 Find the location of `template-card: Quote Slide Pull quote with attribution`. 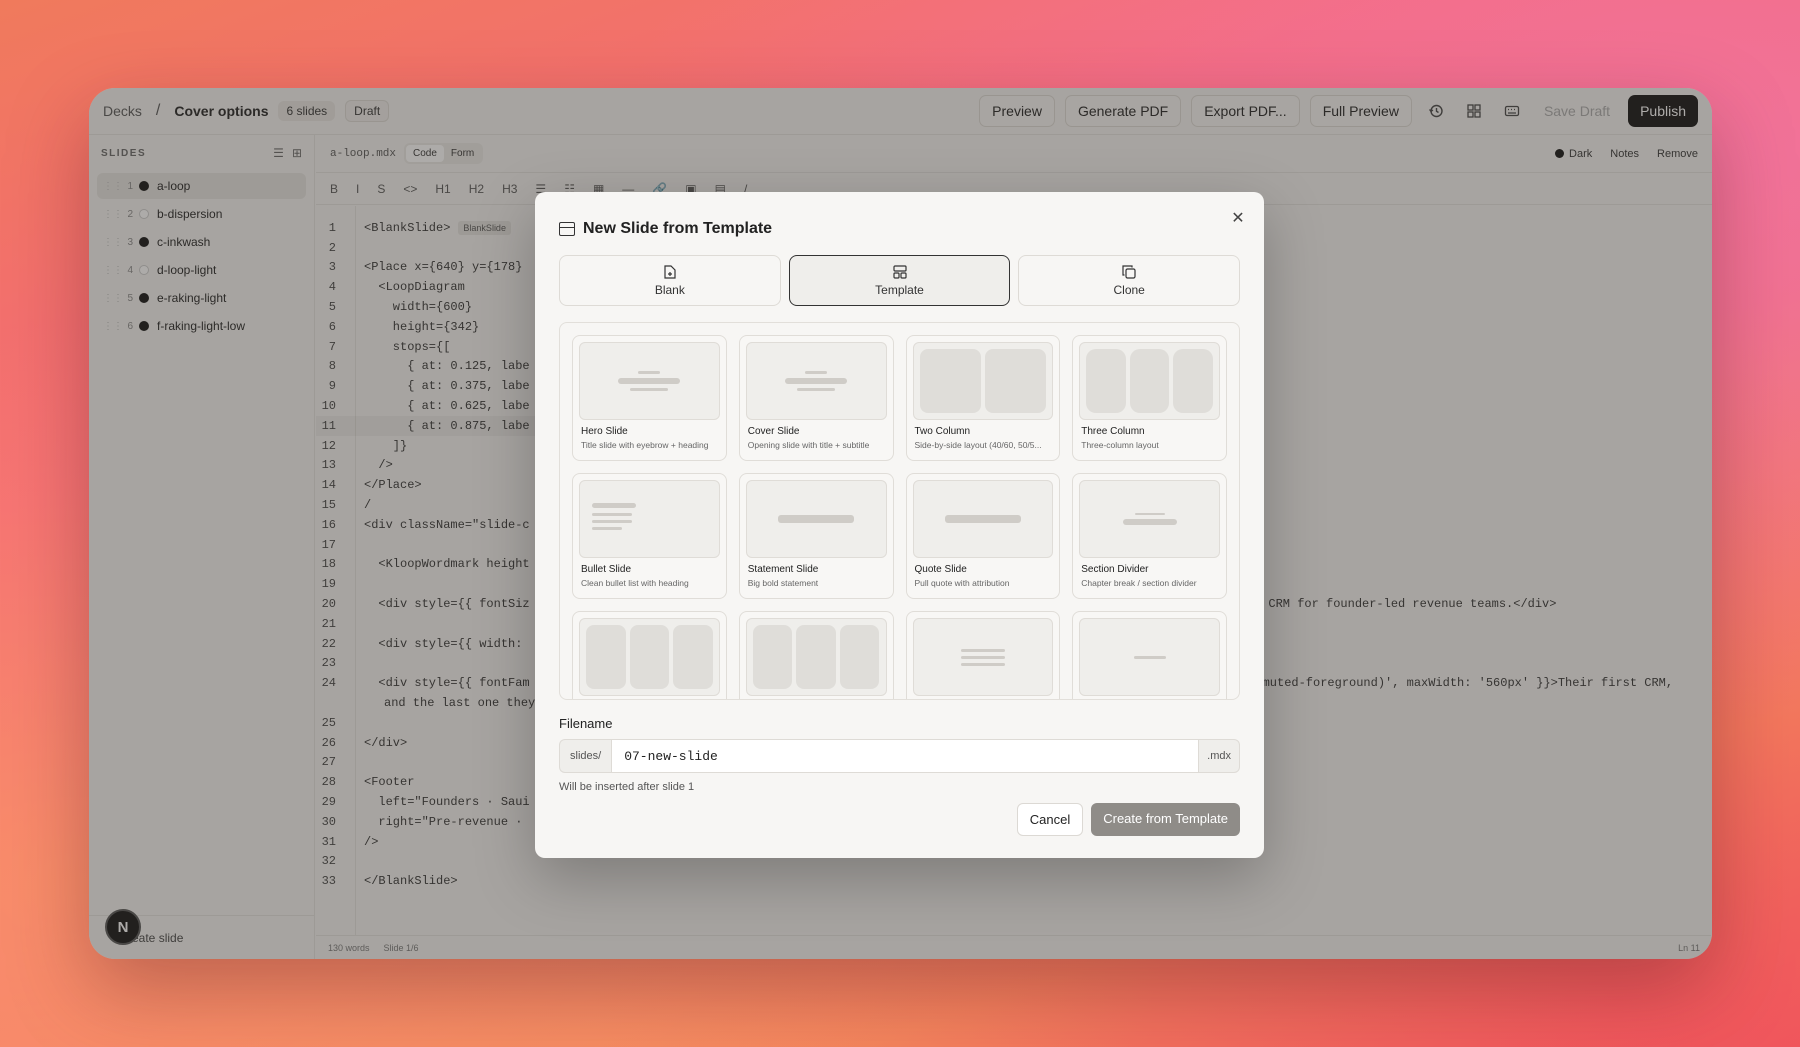

template-card: Quote Slide Pull quote with attribution is located at coordinates (983, 536).